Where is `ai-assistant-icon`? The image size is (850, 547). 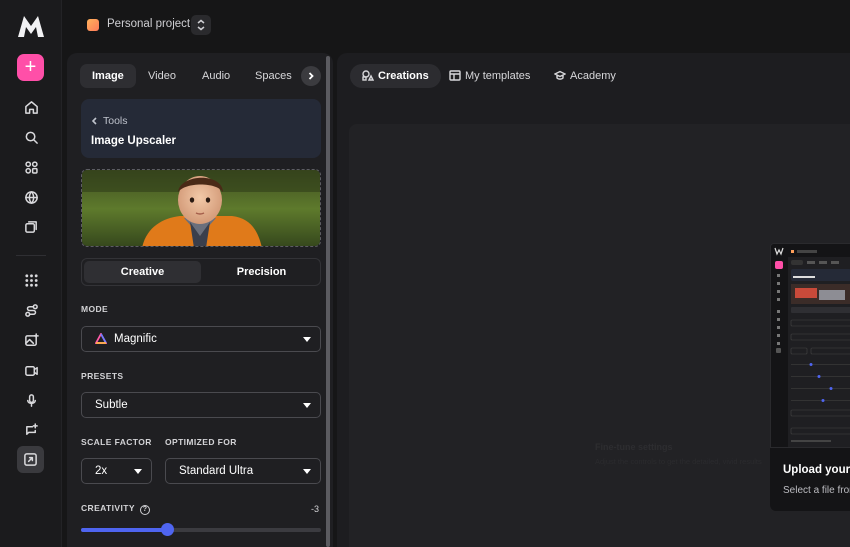
ai-assistant-icon is located at coordinates (31, 430).